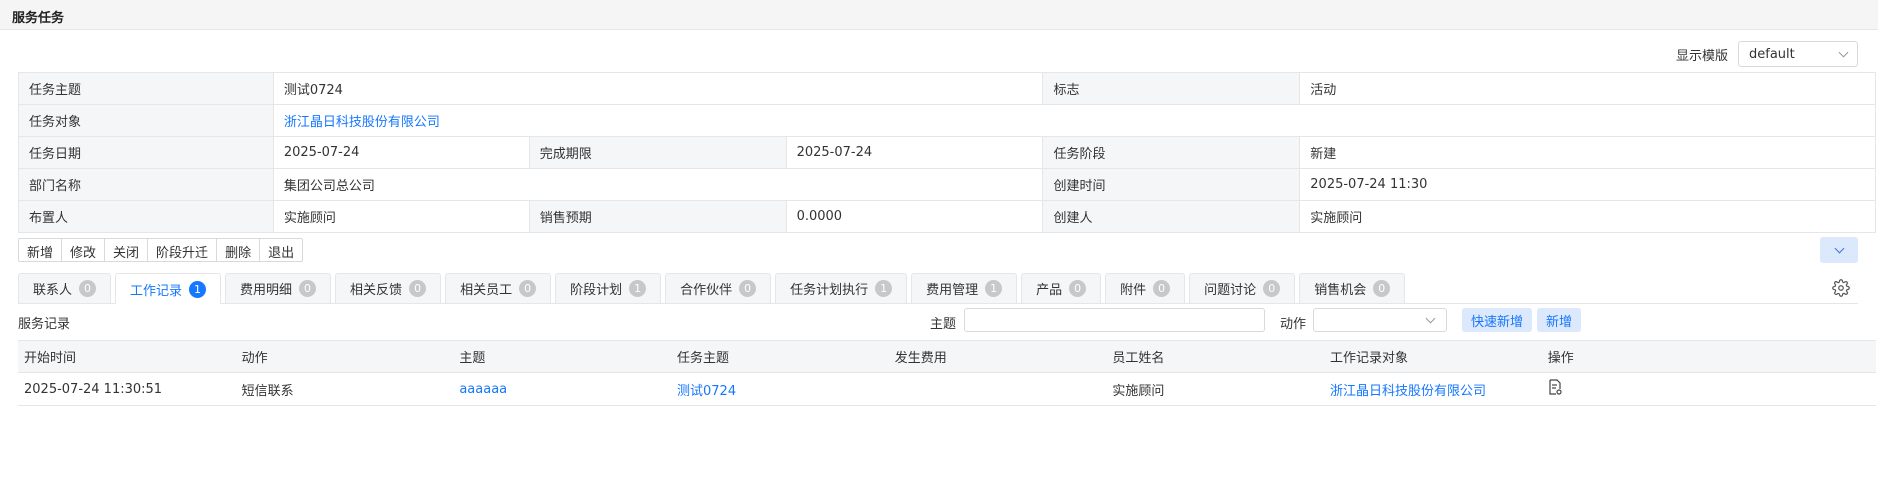 This screenshot has height=493, width=1878. What do you see at coordinates (146, 152) in the screenshot?
I see `label-task-date: 任务日期` at bounding box center [146, 152].